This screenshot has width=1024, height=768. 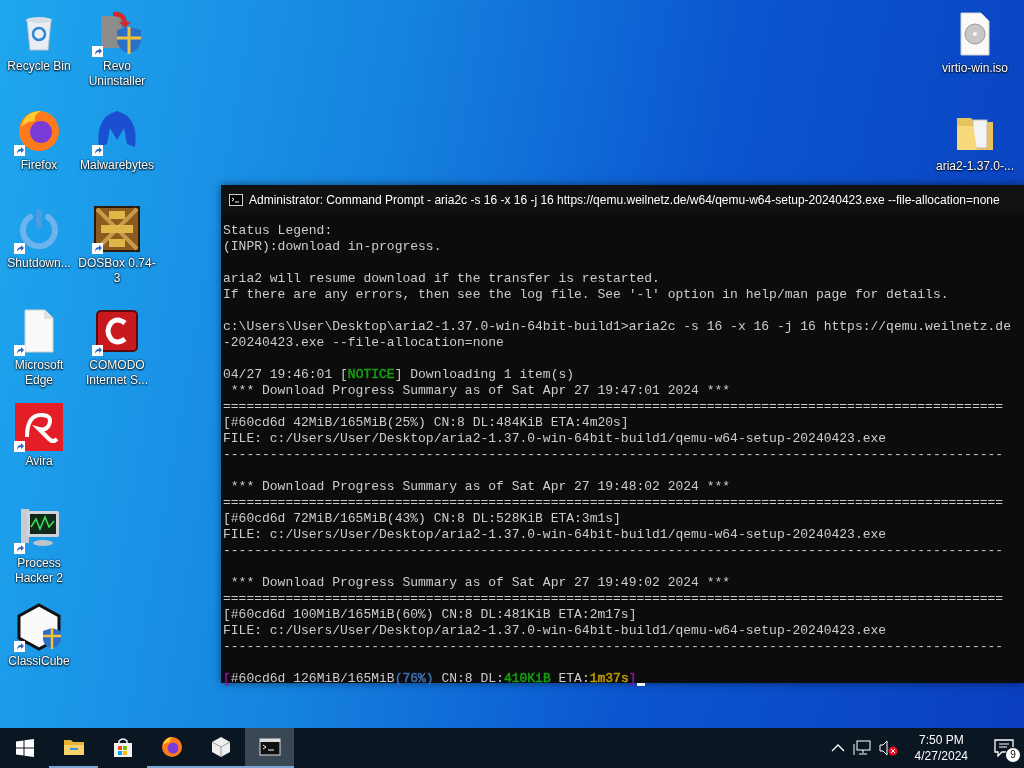 I want to click on icon-label: Process Hacker 2, so click(x=39, y=571).